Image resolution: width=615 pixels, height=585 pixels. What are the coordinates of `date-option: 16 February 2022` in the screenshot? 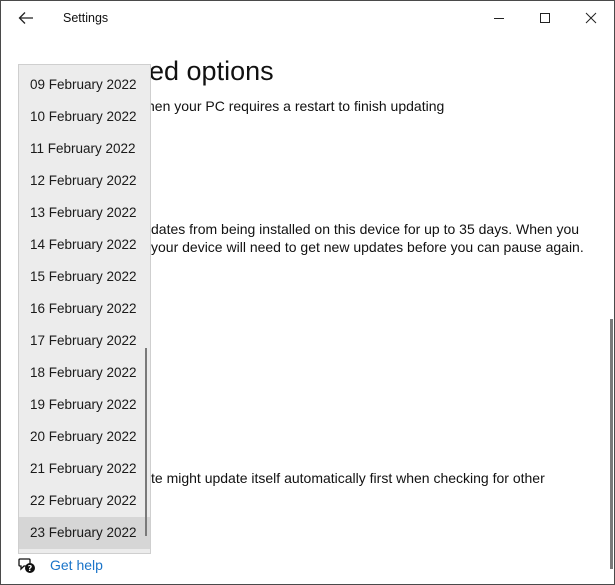 It's located at (84, 309).